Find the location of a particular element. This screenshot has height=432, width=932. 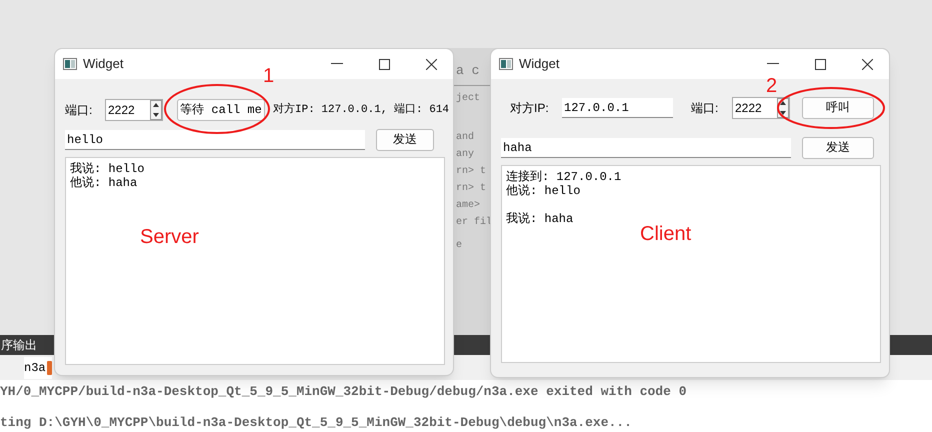

spinner-arrows-icon is located at coordinates (156, 110).